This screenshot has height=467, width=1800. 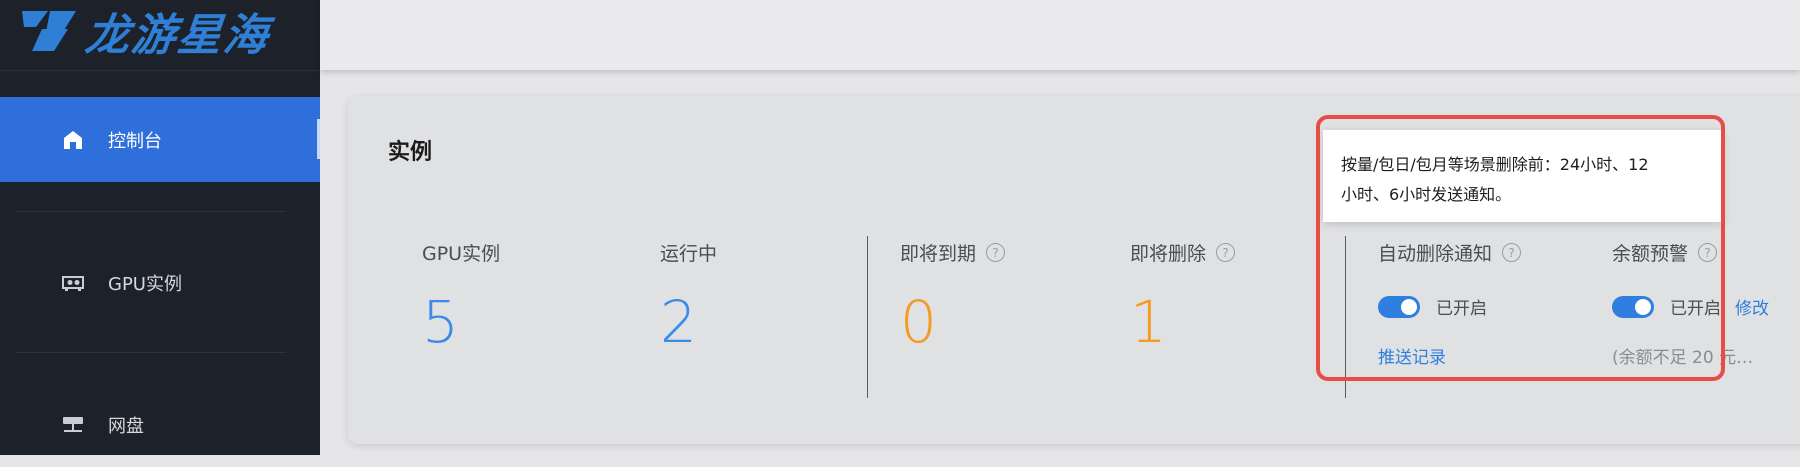 I want to click on stat-label: GPU实例, so click(x=461, y=254).